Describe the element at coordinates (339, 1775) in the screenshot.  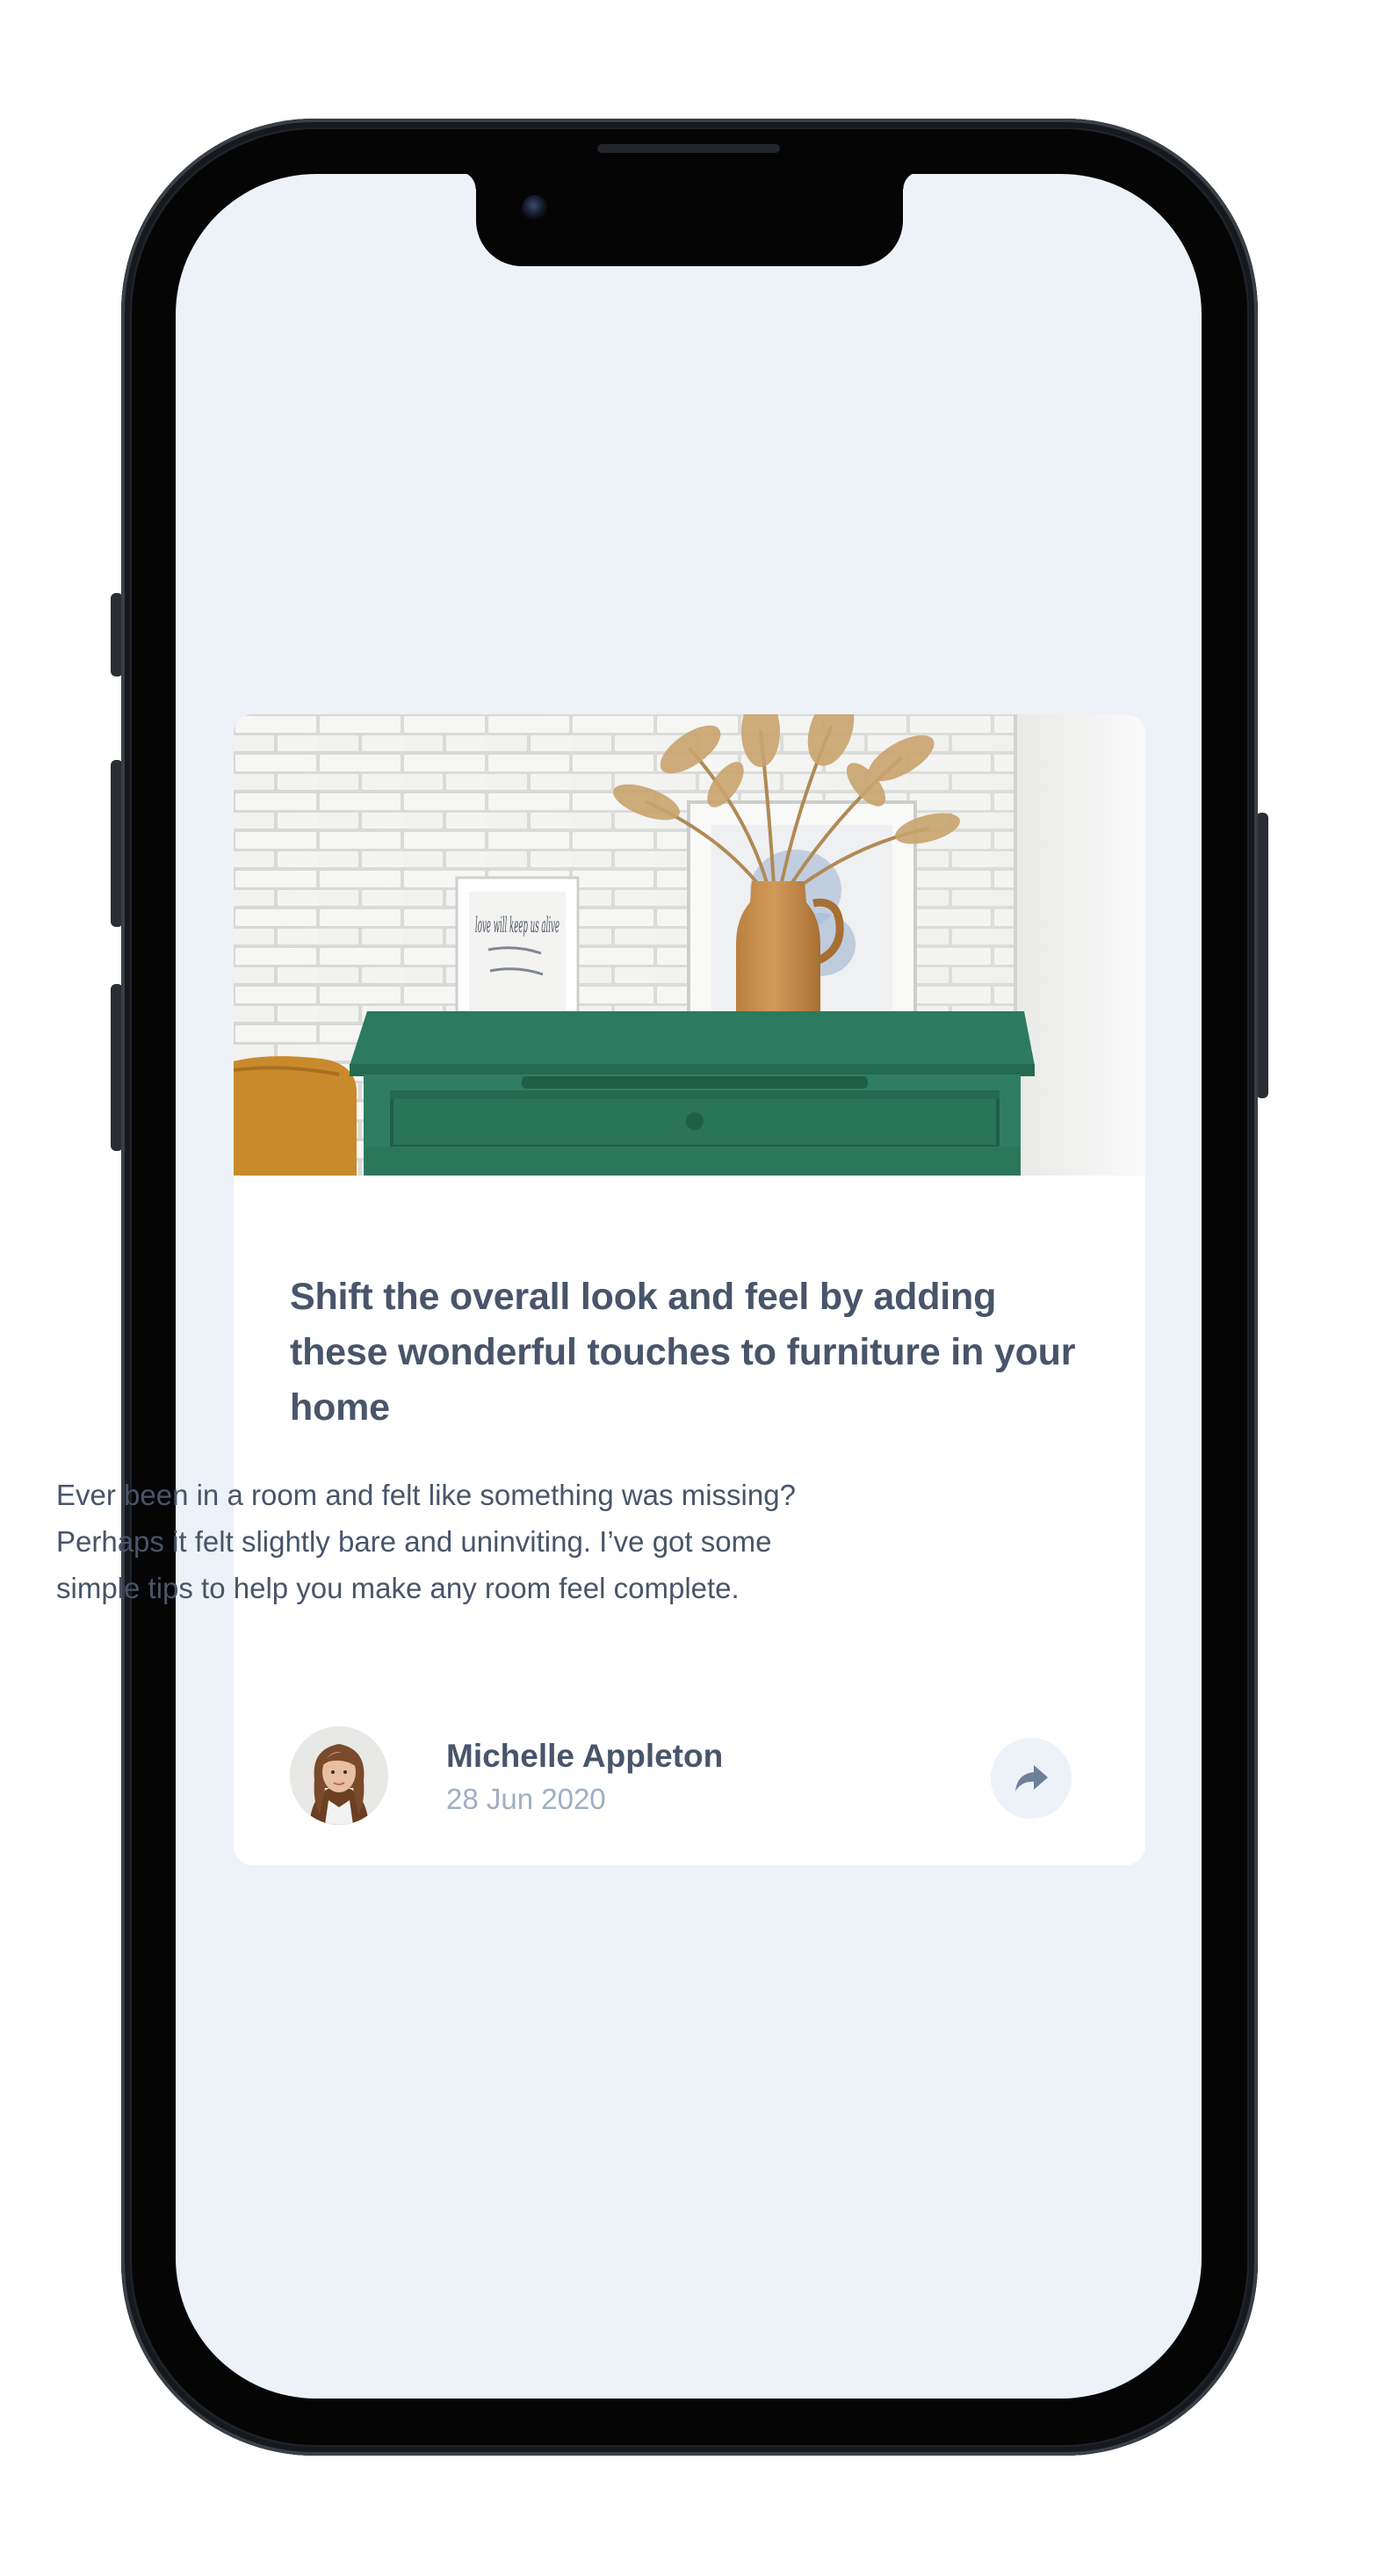
I see `author-avatar` at that location.